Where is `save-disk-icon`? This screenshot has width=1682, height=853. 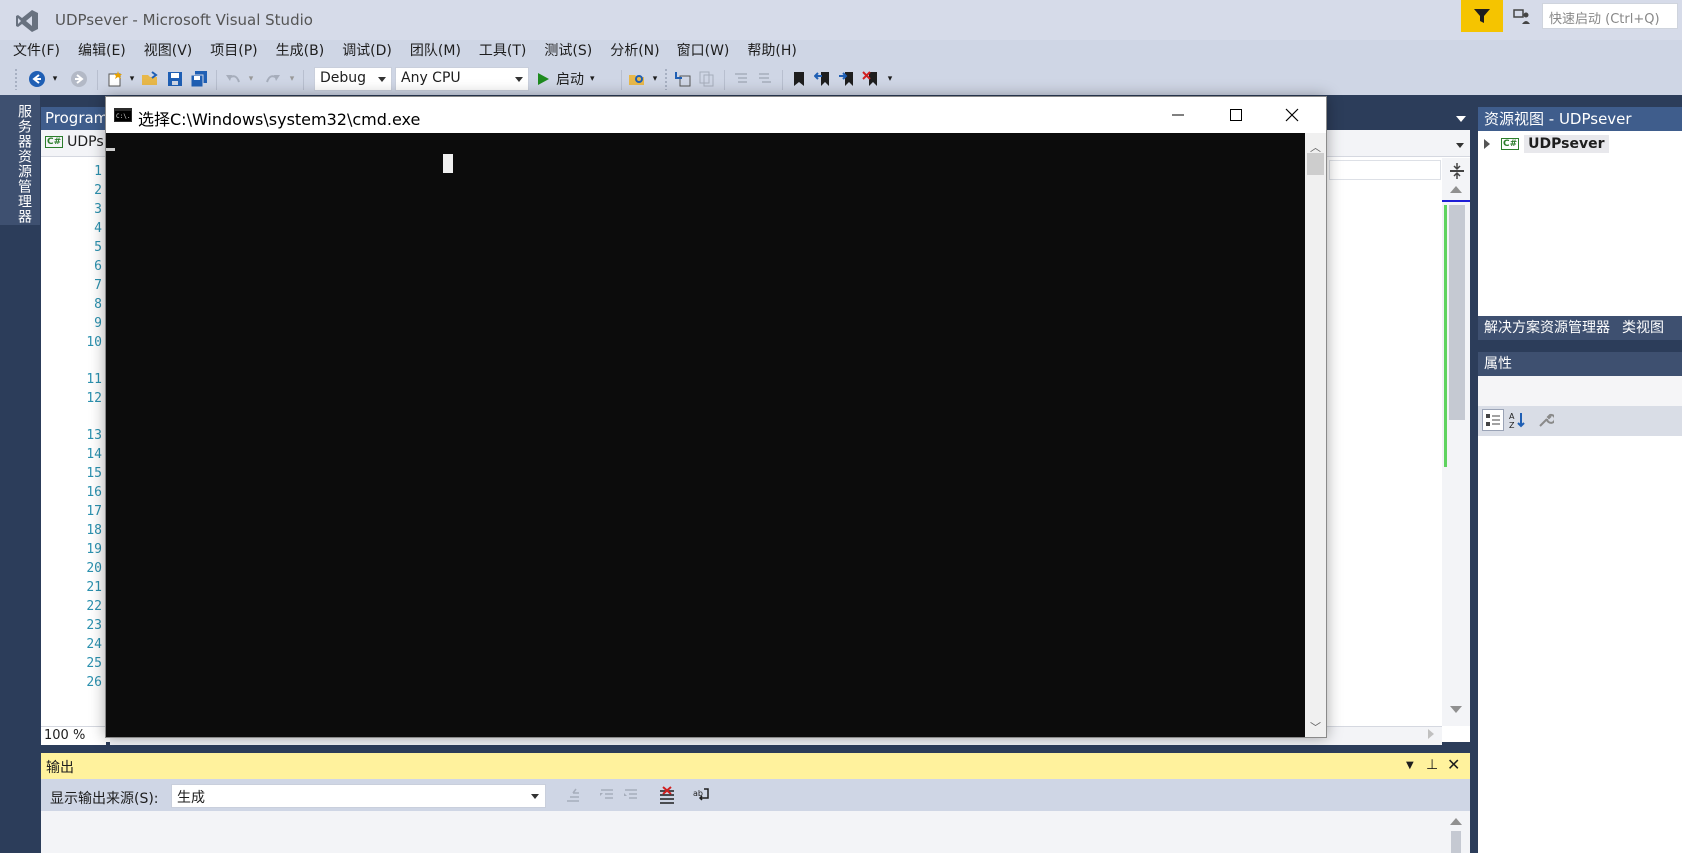
save-disk-icon is located at coordinates (175, 79).